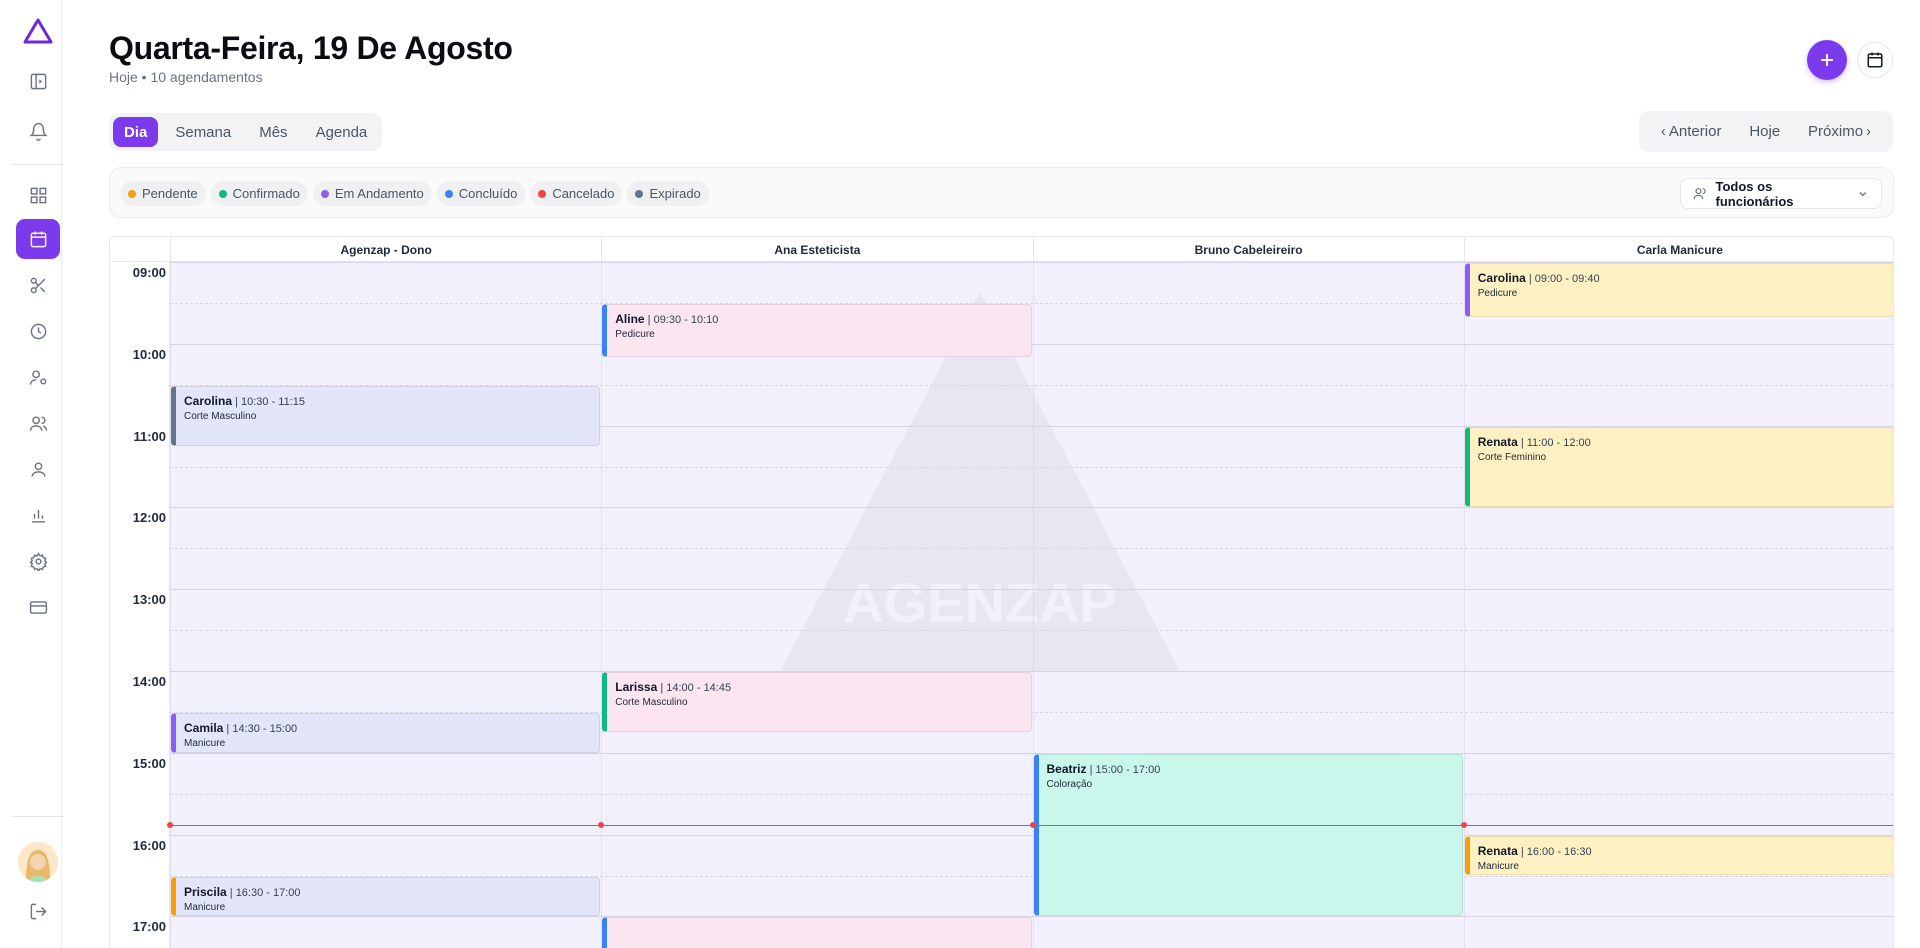 The height and width of the screenshot is (948, 1920). I want to click on hour-label: 13:00, so click(149, 600).